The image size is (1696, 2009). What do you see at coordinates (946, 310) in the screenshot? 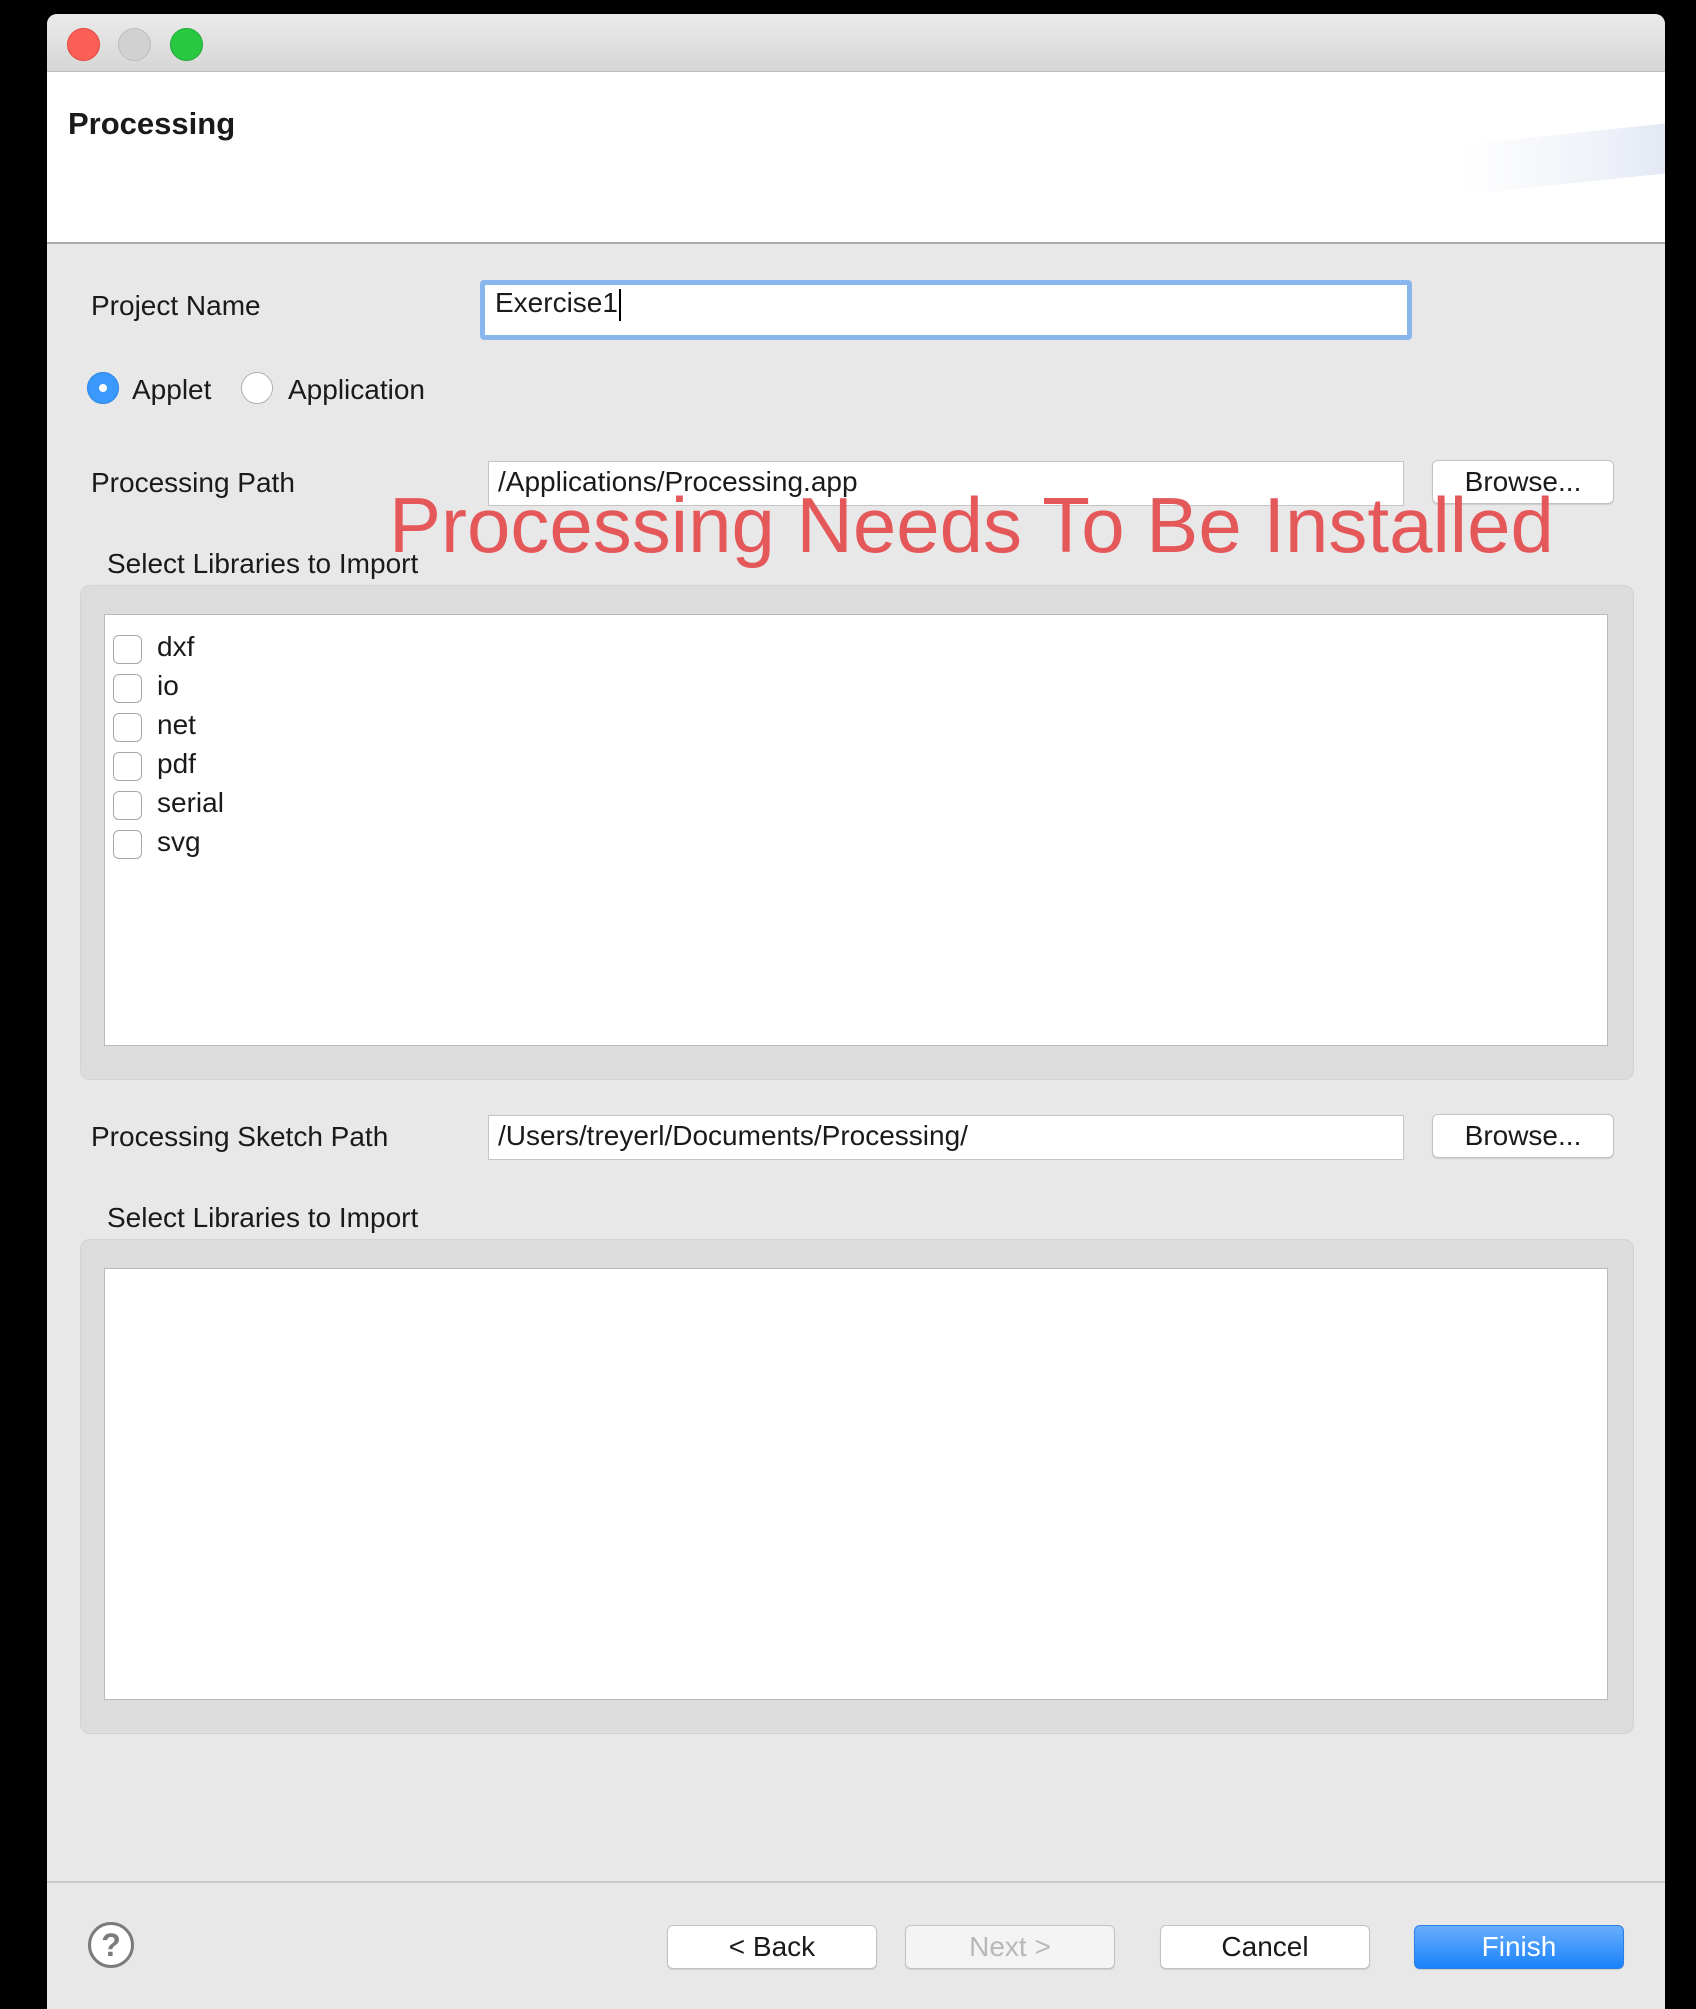
I see `project-name-input: Exercise1` at bounding box center [946, 310].